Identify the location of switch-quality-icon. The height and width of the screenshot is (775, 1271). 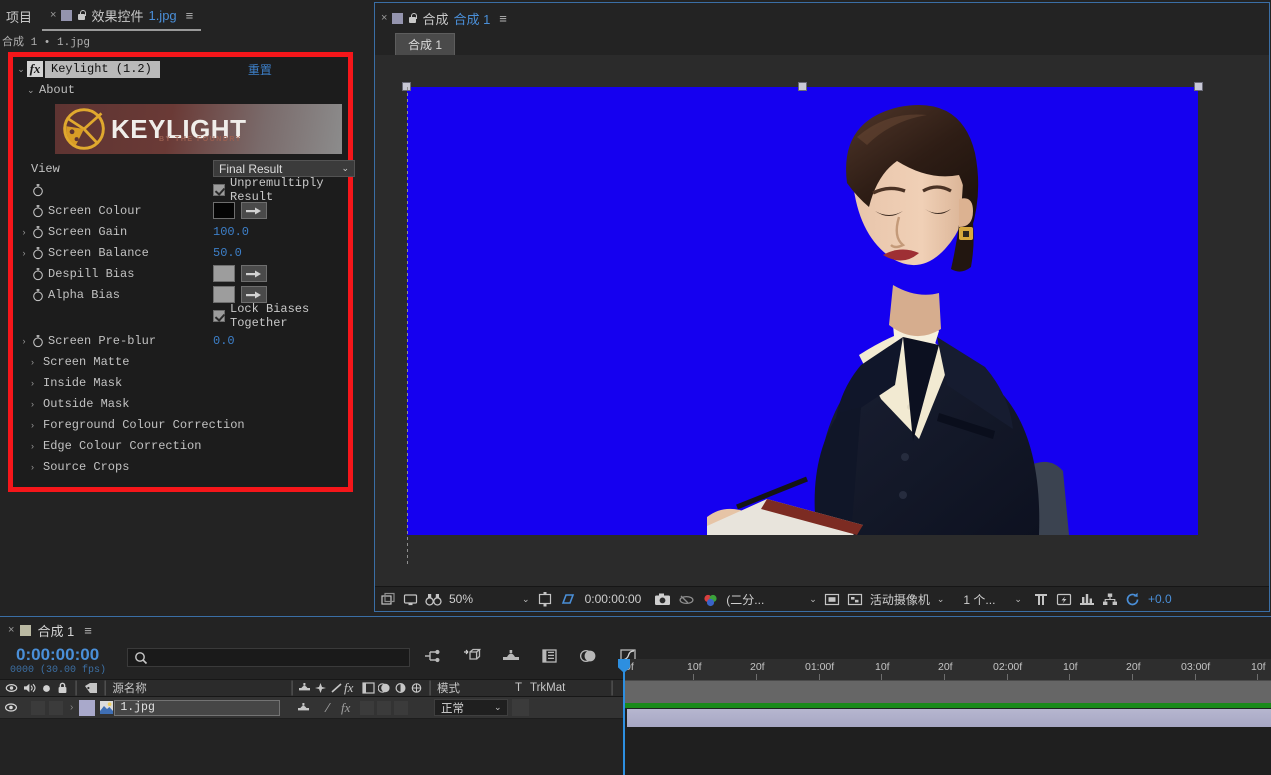
(336, 688).